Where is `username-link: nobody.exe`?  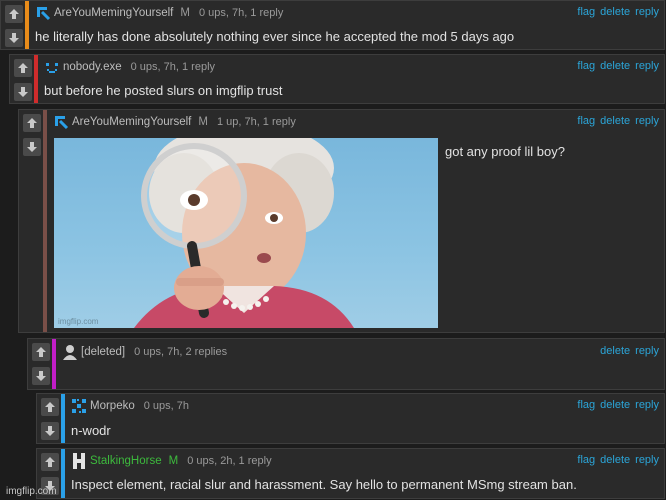
username-link: nobody.exe is located at coordinates (92, 67).